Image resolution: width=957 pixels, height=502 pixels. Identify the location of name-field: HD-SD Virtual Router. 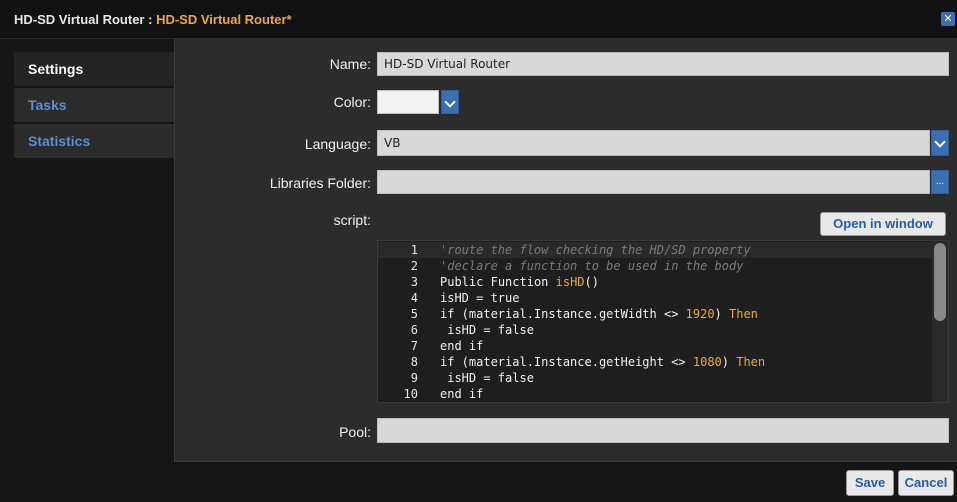
(663, 64).